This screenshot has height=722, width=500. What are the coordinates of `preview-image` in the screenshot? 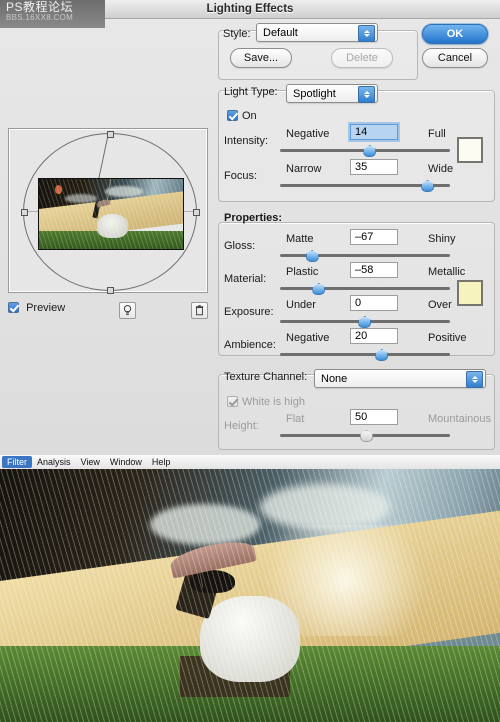 It's located at (111, 214).